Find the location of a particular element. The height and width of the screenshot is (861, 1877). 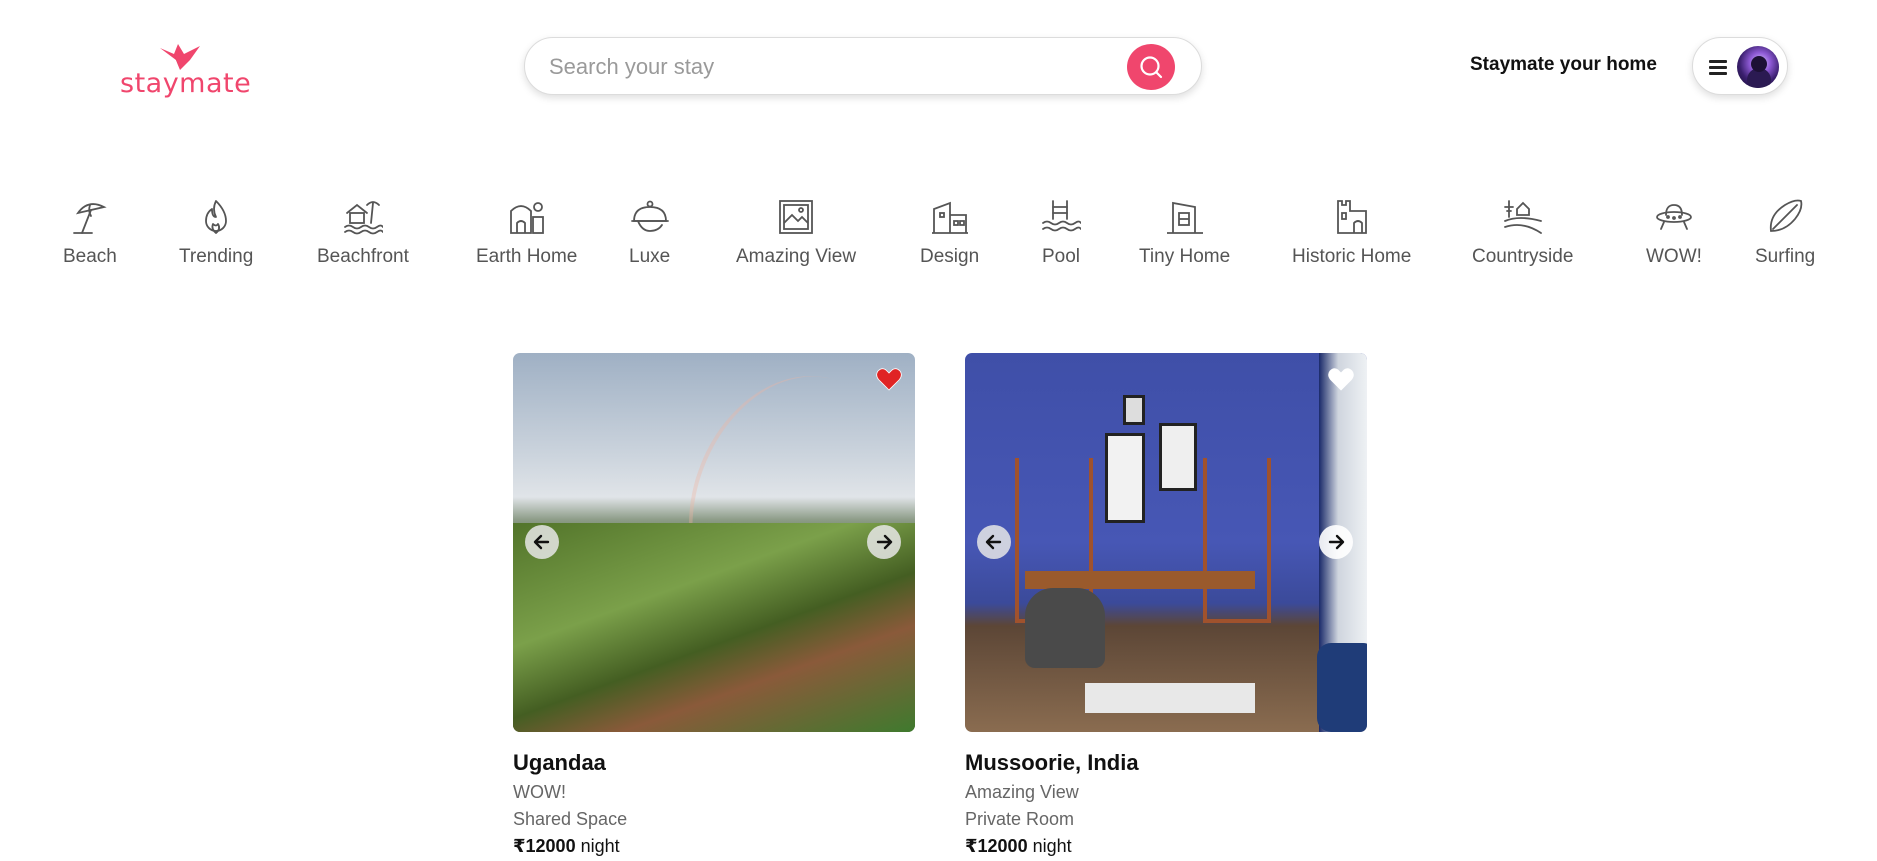

category-trending: Trending is located at coordinates (216, 232).